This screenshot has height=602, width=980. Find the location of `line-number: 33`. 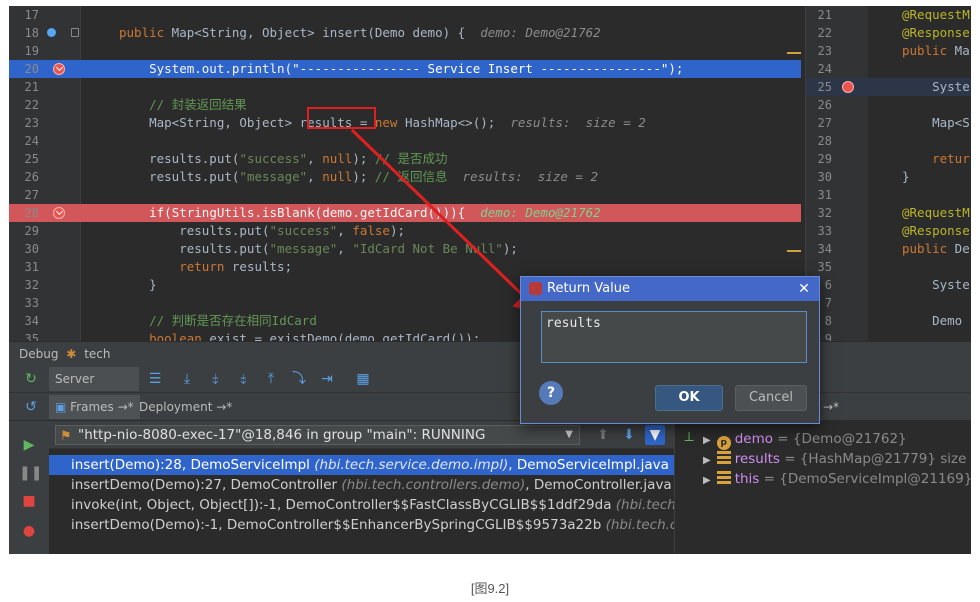

line-number: 33 is located at coordinates (824, 231).